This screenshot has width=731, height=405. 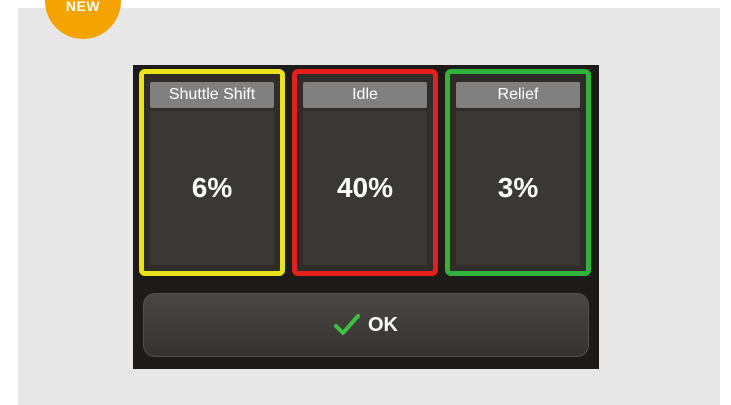 I want to click on card-label: Idle, so click(x=365, y=95).